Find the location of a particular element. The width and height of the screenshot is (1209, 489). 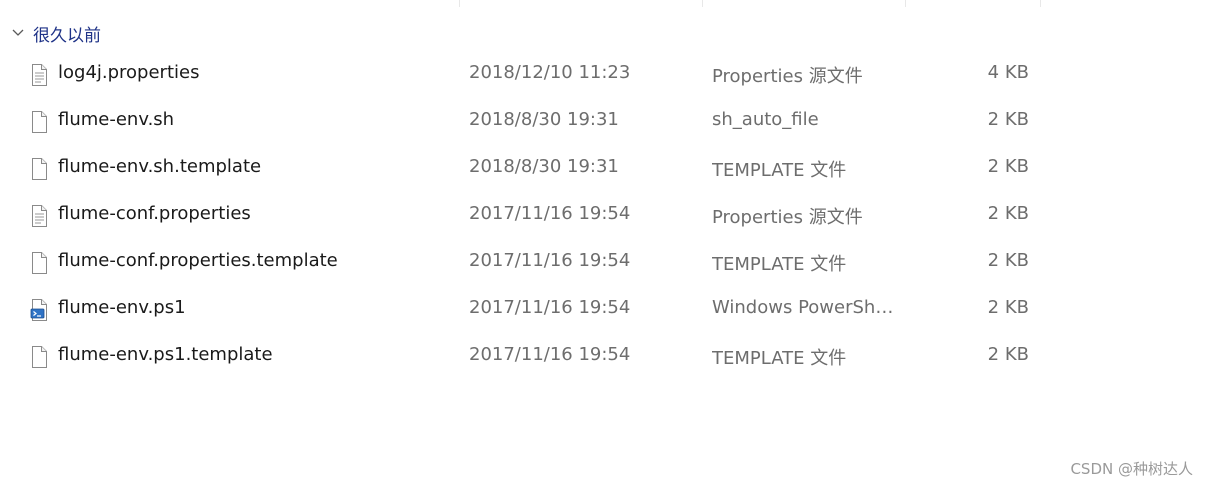

file-name: flume-env.ps1.template is located at coordinates (165, 354).